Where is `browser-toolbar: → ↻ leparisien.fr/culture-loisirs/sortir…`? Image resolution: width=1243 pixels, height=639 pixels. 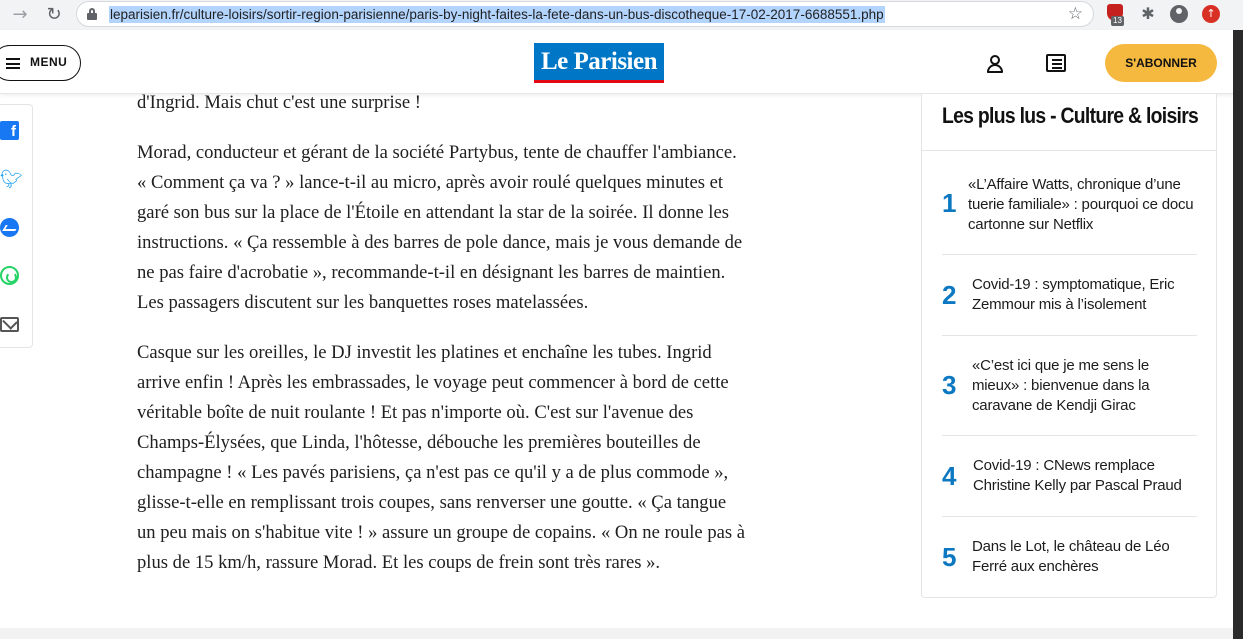
browser-toolbar: → ↻ leparisien.fr/culture-loisirs/sortir… is located at coordinates (621, 15).